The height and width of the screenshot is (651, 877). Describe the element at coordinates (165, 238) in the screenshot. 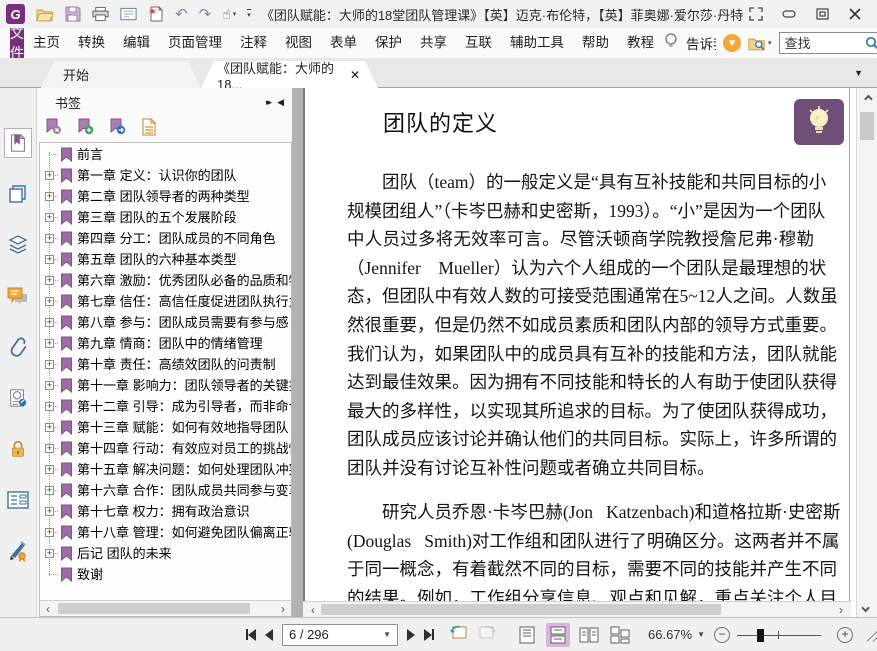

I see `bookmark-item: + 第四章 分工：团队成员的不同角色` at that location.